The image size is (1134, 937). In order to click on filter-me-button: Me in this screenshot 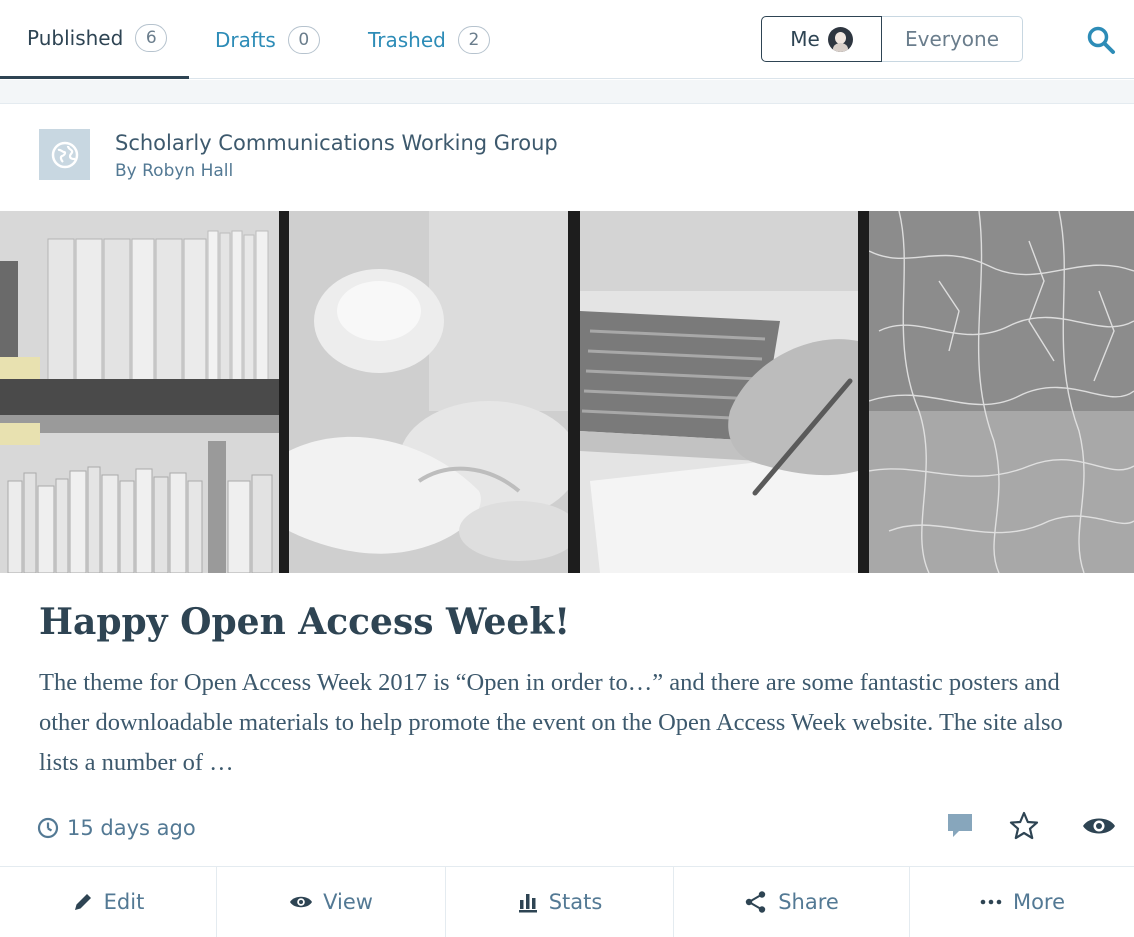, I will do `click(821, 39)`.